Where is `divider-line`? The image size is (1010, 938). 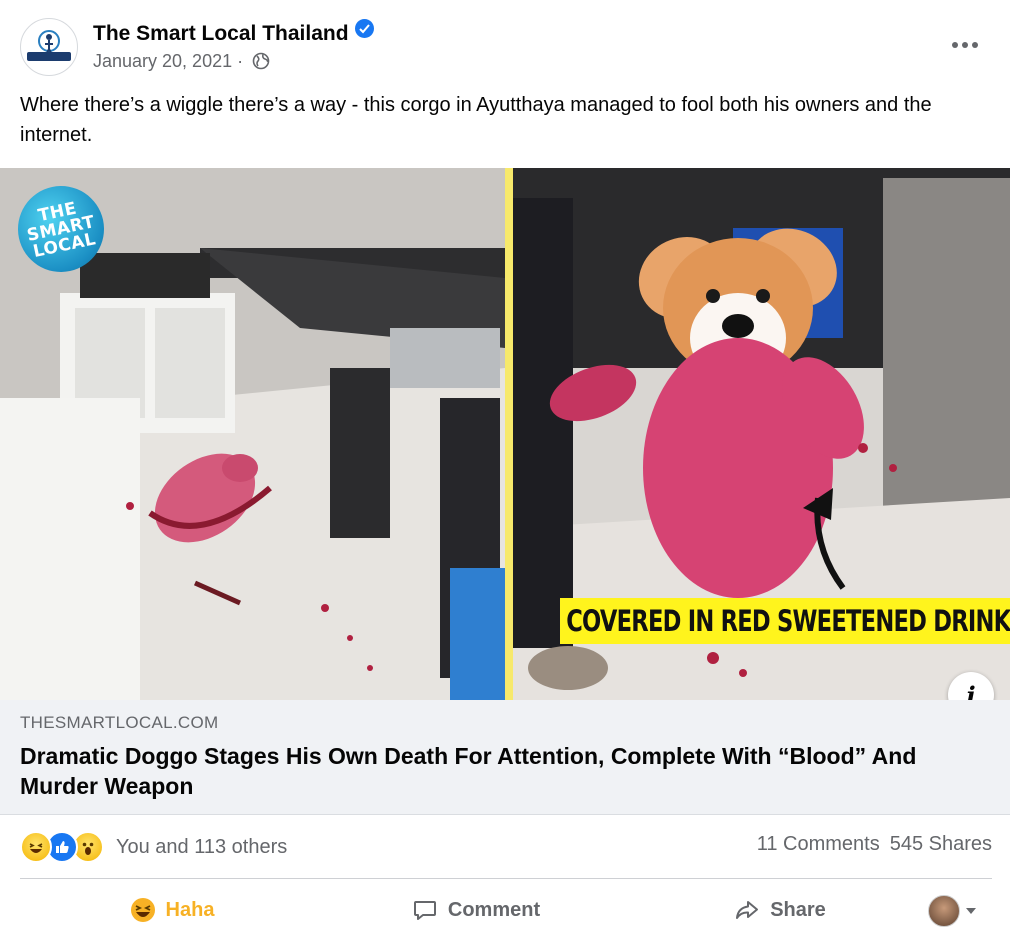
divider-line is located at coordinates (506, 878).